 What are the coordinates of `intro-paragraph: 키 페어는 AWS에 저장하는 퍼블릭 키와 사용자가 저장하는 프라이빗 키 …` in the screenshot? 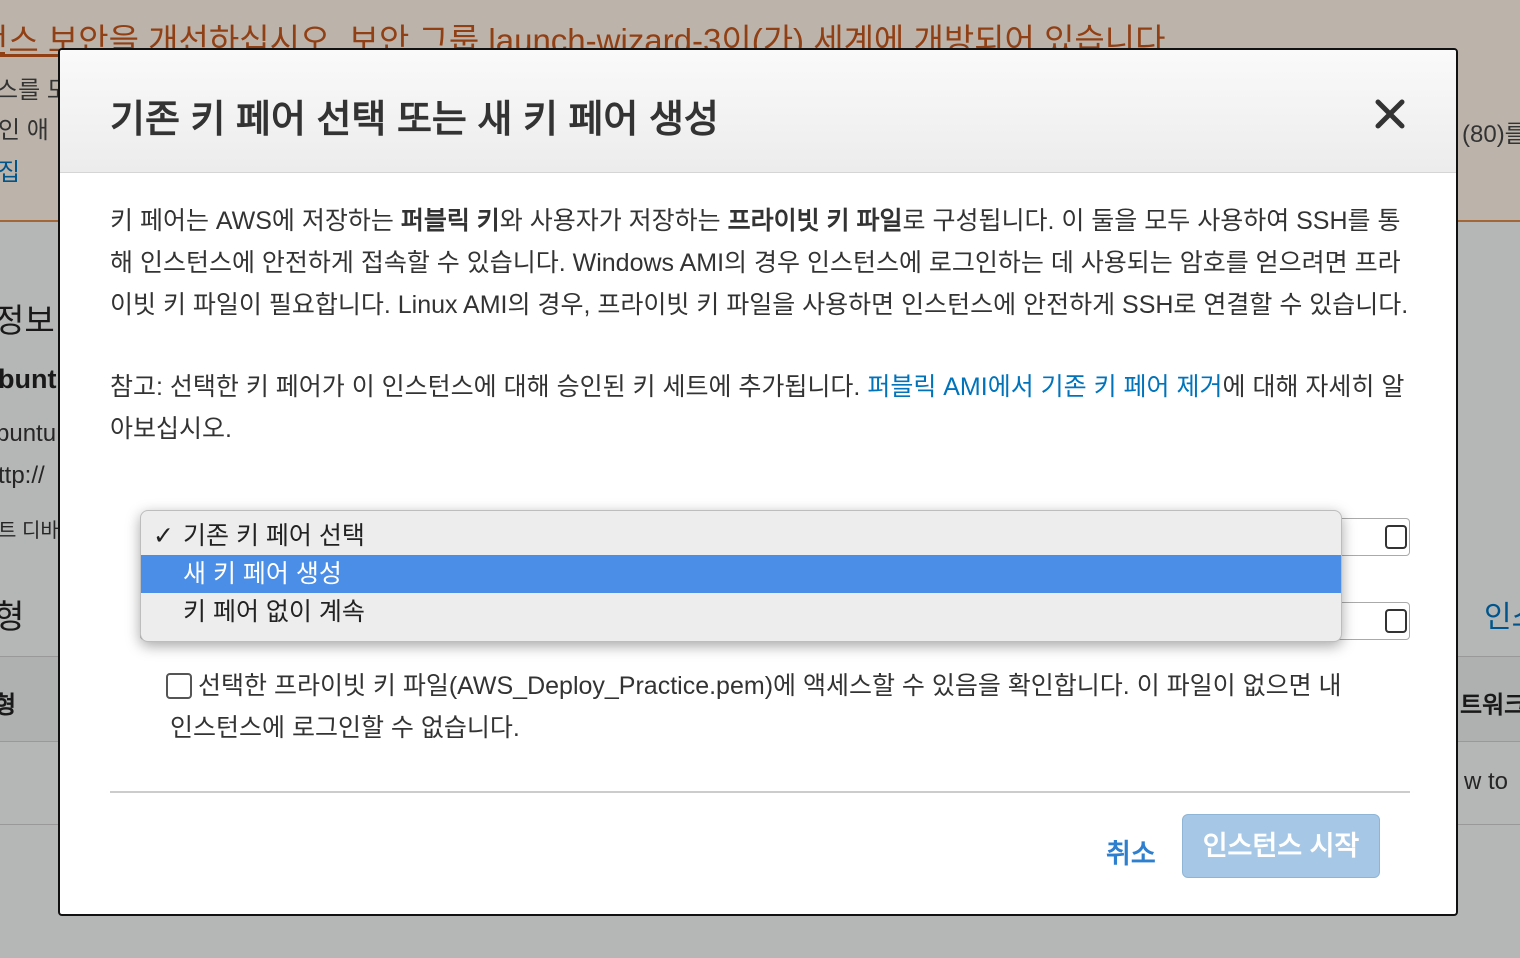 It's located at (760, 263).